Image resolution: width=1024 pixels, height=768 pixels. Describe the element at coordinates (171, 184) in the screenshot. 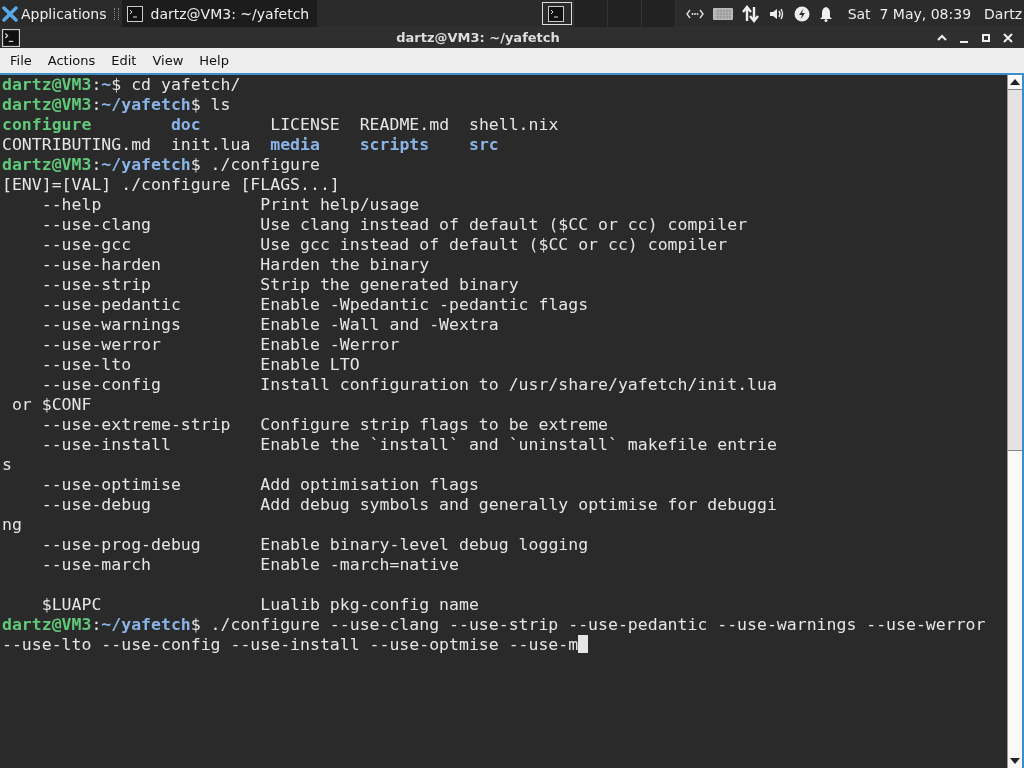

I see `terminal-text: [ENV]=[VAL] ./configure [FLAGS...]` at that location.